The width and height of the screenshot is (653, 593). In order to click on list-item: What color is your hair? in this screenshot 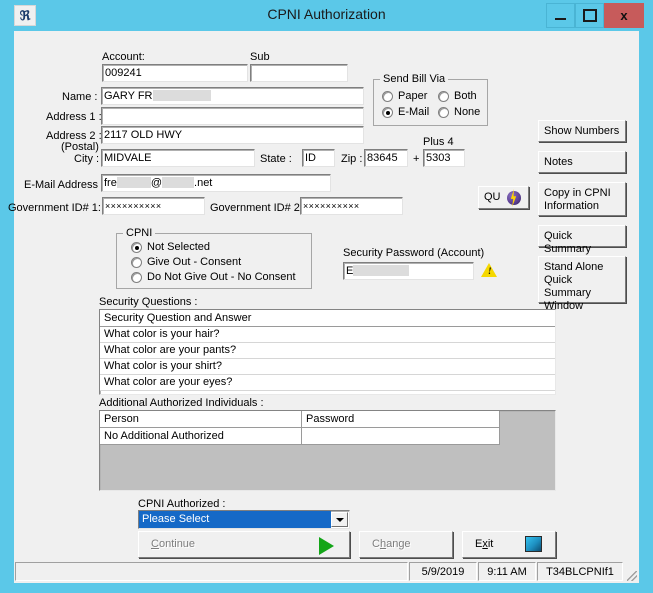, I will do `click(327, 335)`.